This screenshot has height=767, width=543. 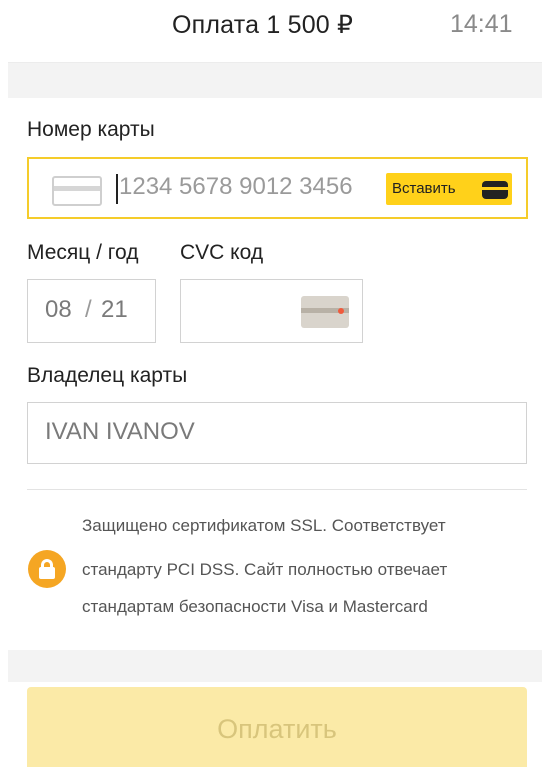 What do you see at coordinates (107, 375) in the screenshot?
I see `owner-label: Владелец карты` at bounding box center [107, 375].